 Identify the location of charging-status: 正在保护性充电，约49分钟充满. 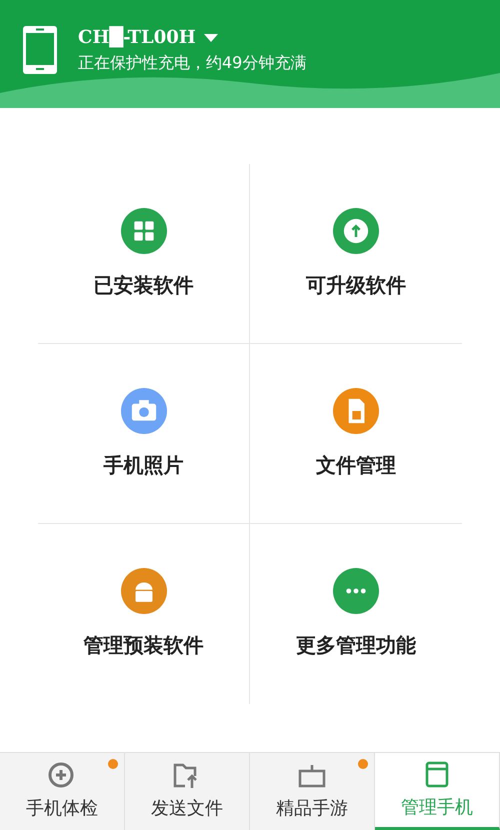
(192, 63).